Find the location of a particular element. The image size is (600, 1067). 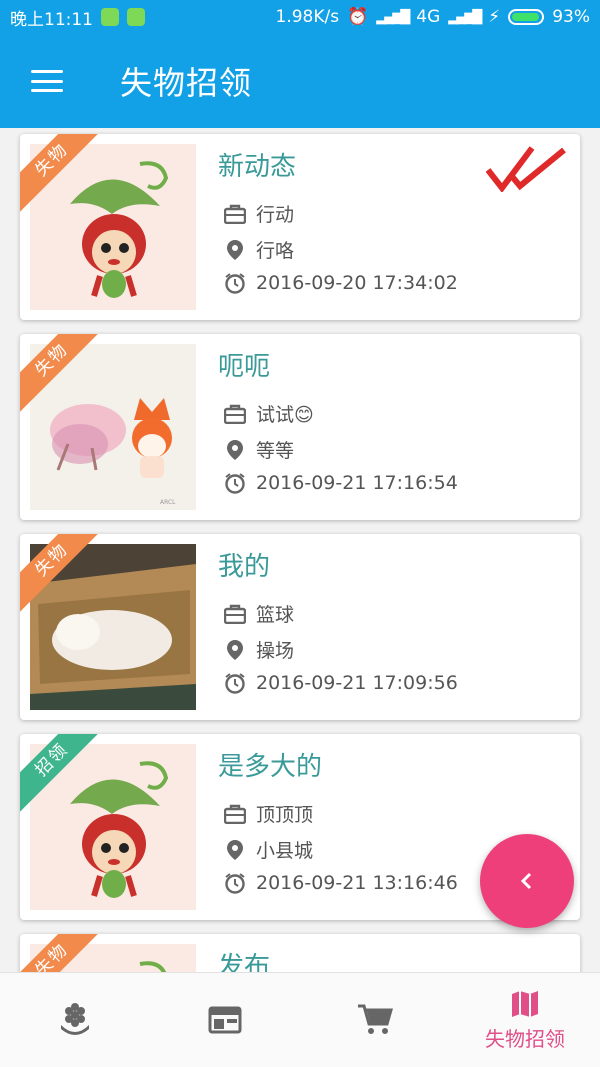

bottom-navigation: 失物招领 is located at coordinates (300, 1019).